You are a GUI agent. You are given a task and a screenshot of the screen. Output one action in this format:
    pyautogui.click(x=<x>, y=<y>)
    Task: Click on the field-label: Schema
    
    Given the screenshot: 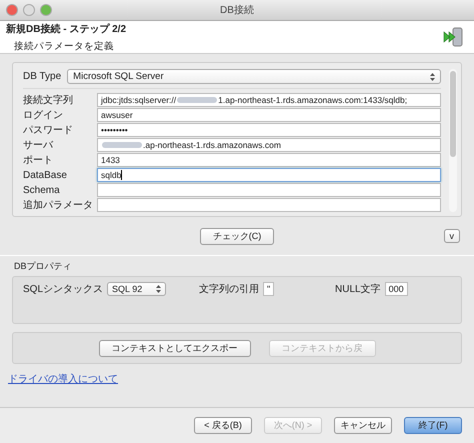 What is the action you would take?
    pyautogui.click(x=42, y=190)
    